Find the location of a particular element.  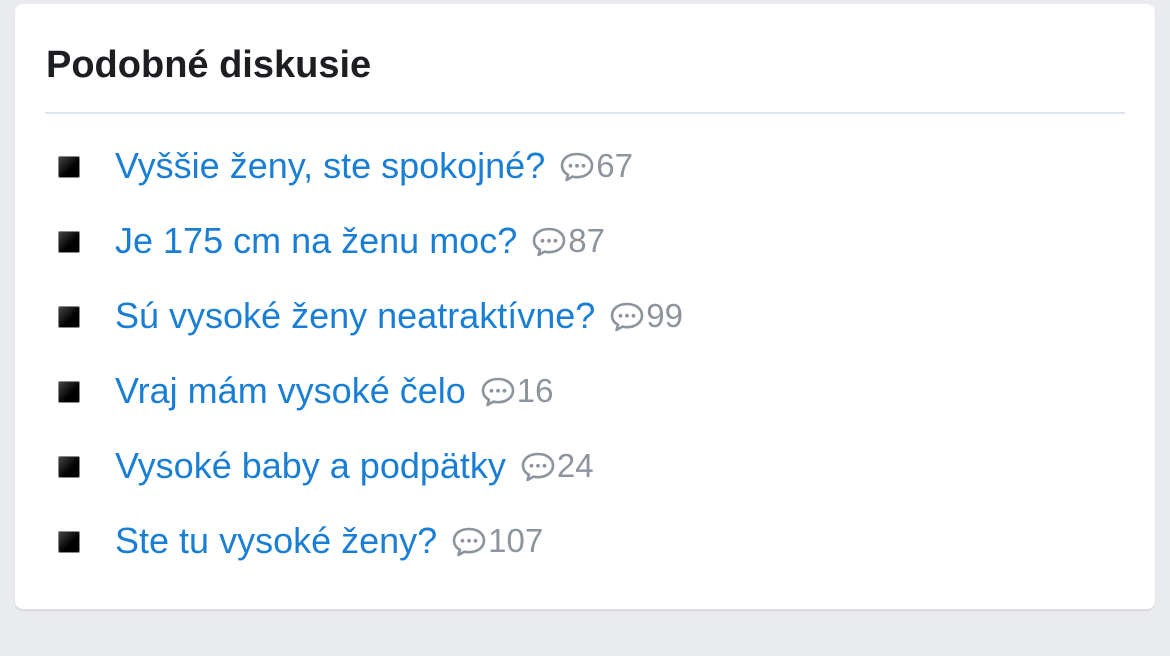

discussion-title: Vraj mám vysoké čelo is located at coordinates (290, 390).